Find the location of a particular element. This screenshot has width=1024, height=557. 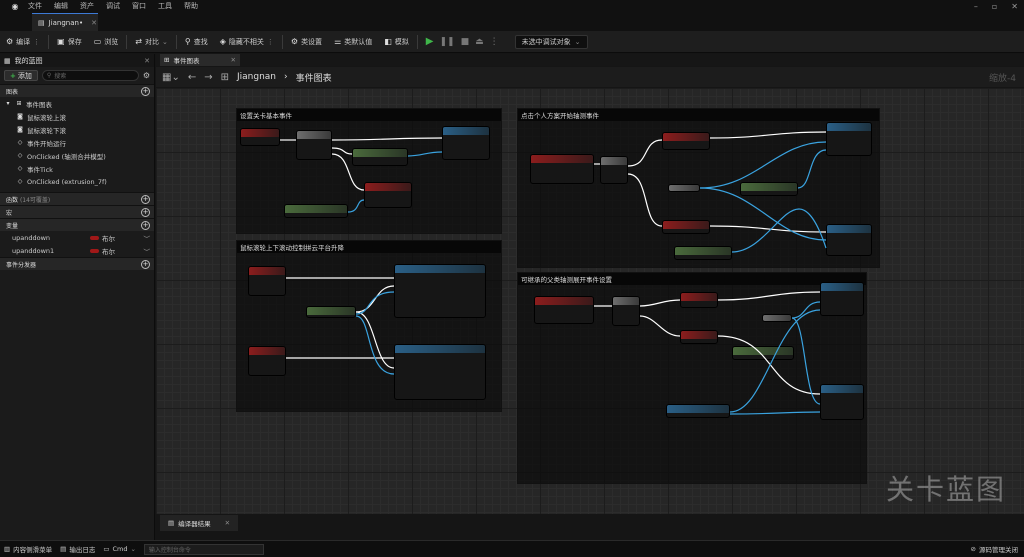

maximize-icon: ▫ is located at coordinates (994, 6).